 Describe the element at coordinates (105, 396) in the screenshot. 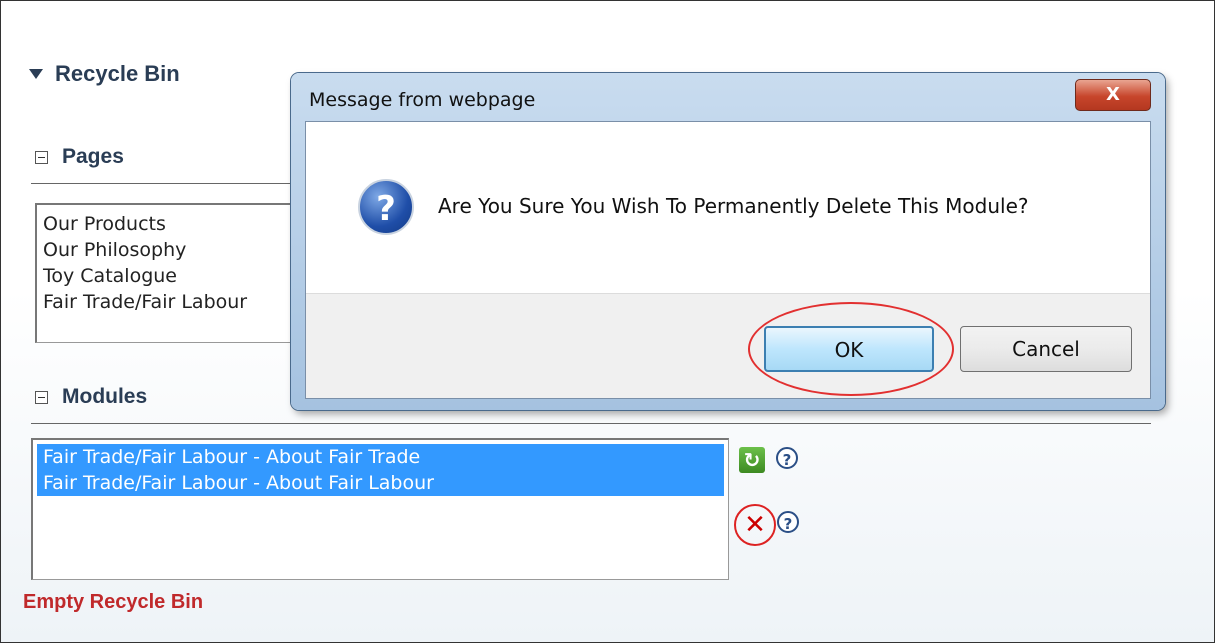

I see `modules-heading: Modules` at that location.